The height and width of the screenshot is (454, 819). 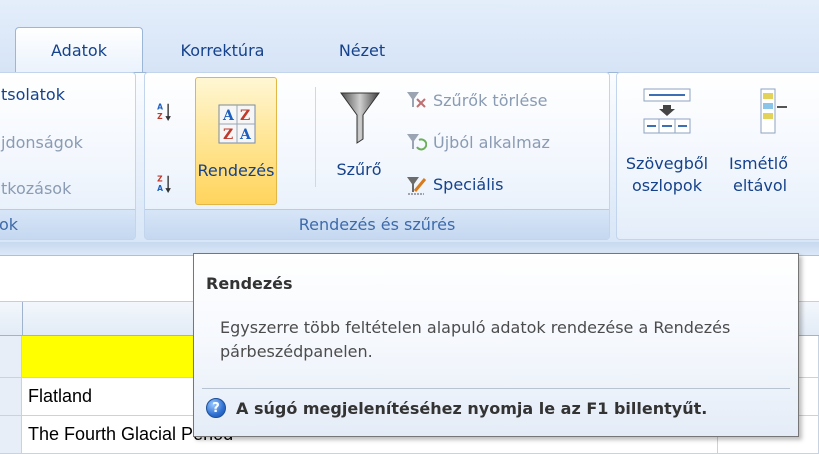 I want to click on clear-filter-icon, so click(x=416, y=100).